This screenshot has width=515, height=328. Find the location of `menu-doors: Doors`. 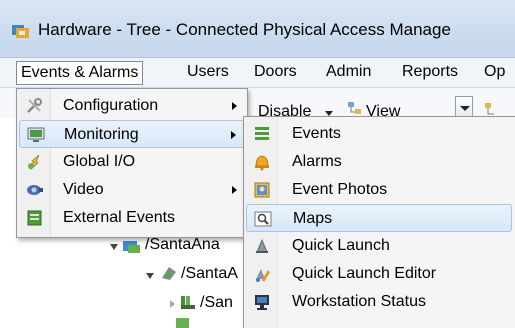

menu-doors: Doors is located at coordinates (275, 73).